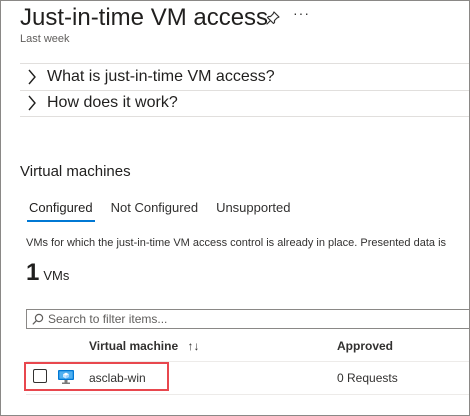 Image resolution: width=470 pixels, height=416 pixels. I want to click on search-box, so click(247, 319).